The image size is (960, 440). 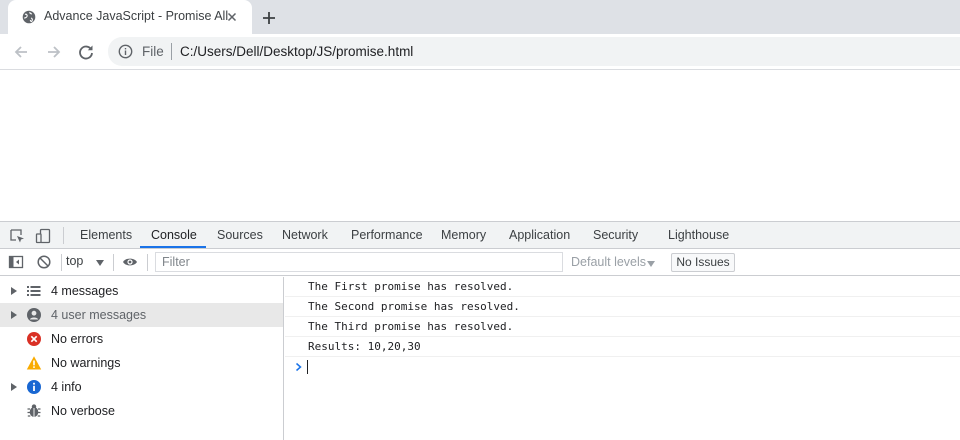 What do you see at coordinates (296, 51) in the screenshot?
I see `url-text: C:/Users/Dell/Desktop/JS/promise.html` at bounding box center [296, 51].